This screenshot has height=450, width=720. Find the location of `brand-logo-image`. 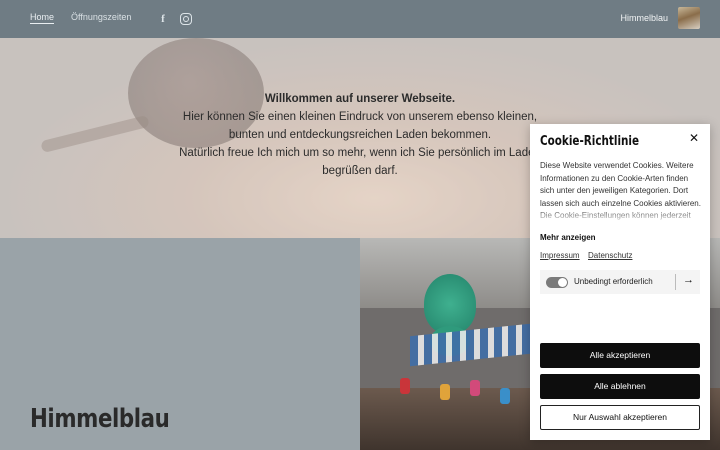

brand-logo-image is located at coordinates (689, 18).